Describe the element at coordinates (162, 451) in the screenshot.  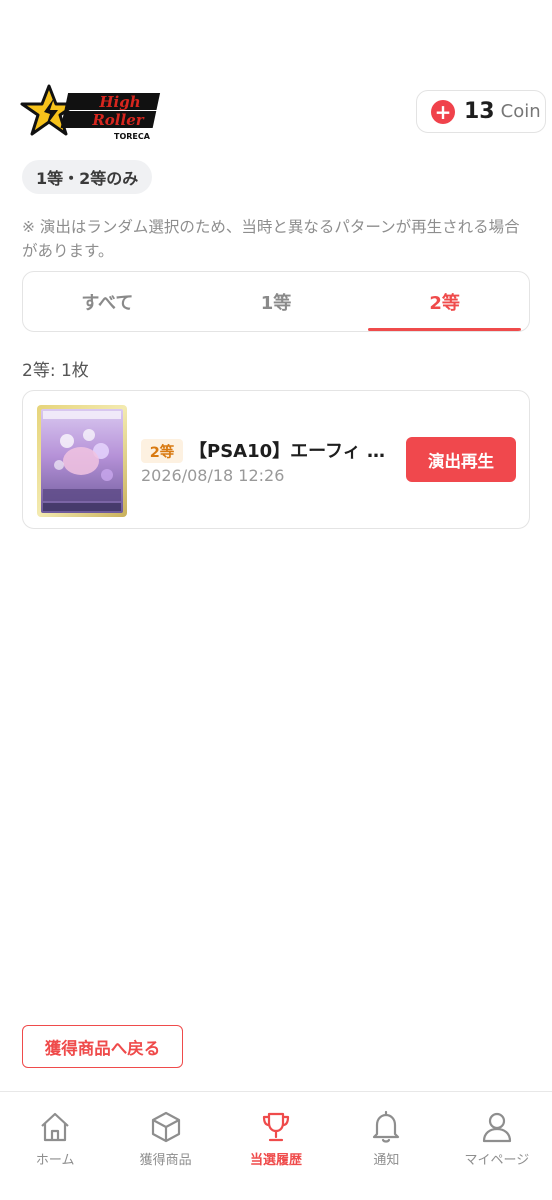
I see `rank-badge: 2等` at that location.